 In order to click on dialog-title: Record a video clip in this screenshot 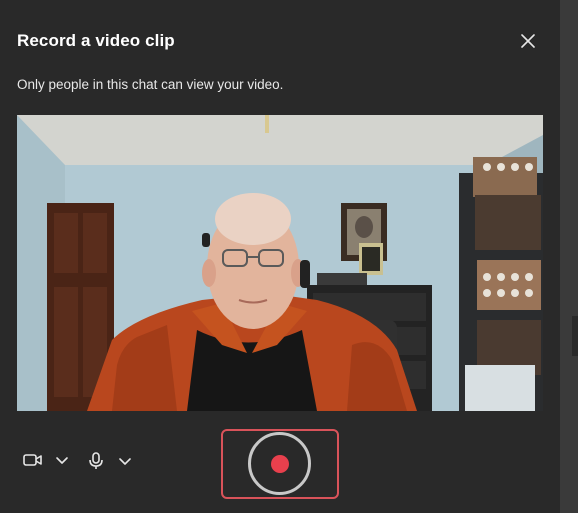, I will do `click(96, 40)`.